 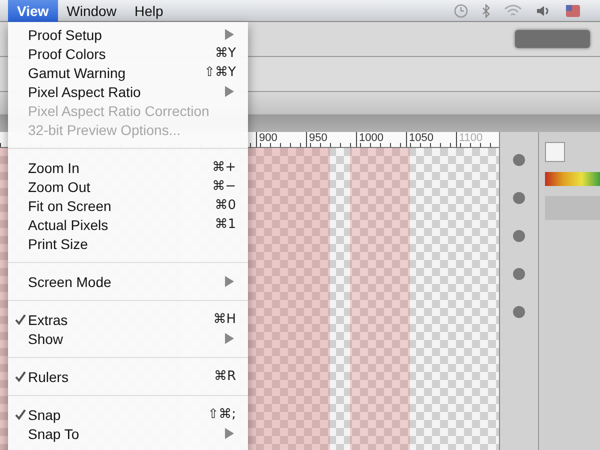 What do you see at coordinates (128, 433) in the screenshot?
I see `menu-item: Snap To` at bounding box center [128, 433].